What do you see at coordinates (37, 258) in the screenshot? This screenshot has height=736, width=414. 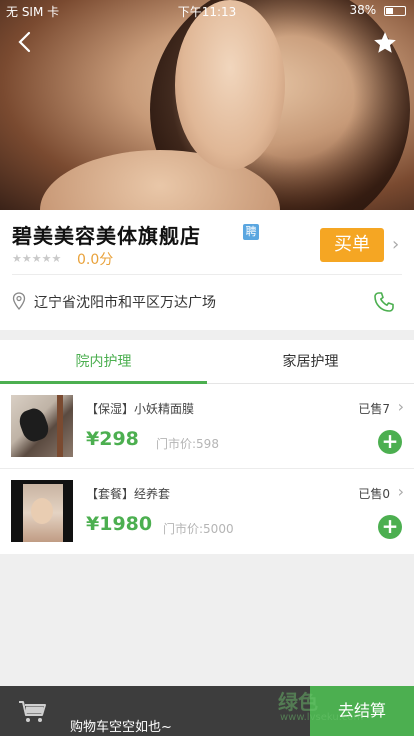 I see `rating-stars: ★★★★★` at bounding box center [37, 258].